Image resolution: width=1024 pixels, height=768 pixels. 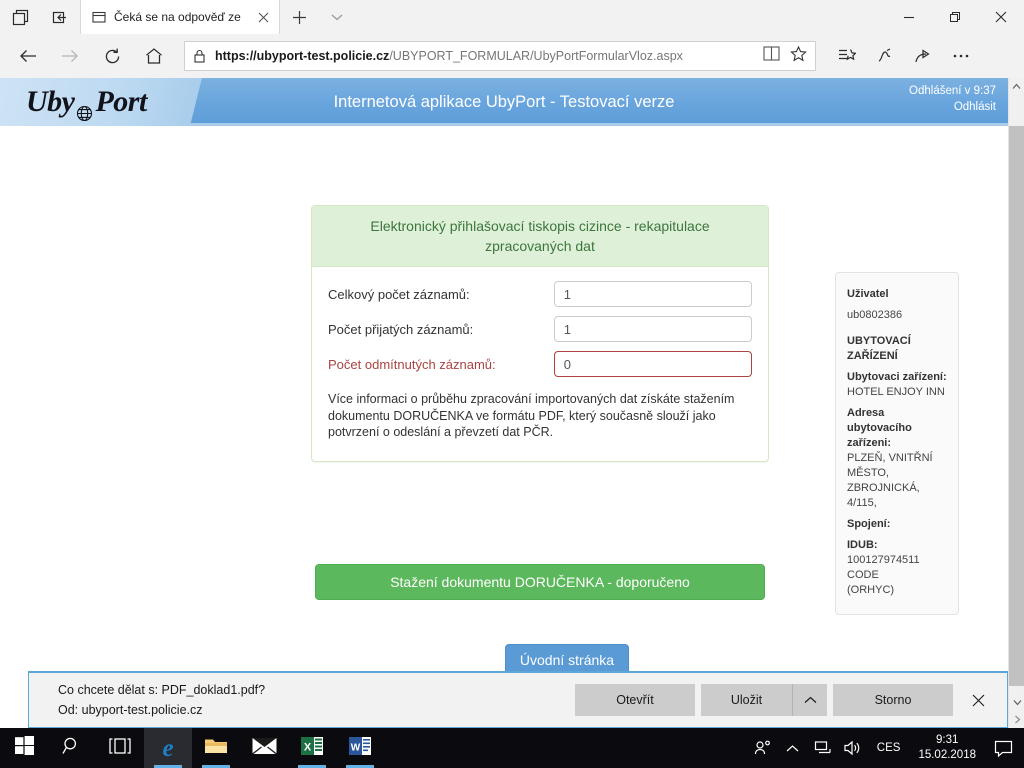 I want to click on scroll-down-icon, so click(x=1016, y=702).